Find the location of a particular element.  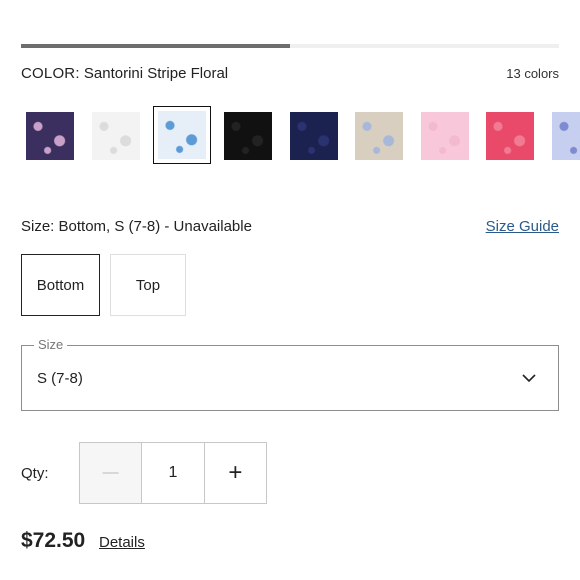

quantity-stepper: — 1 + is located at coordinates (173, 473).